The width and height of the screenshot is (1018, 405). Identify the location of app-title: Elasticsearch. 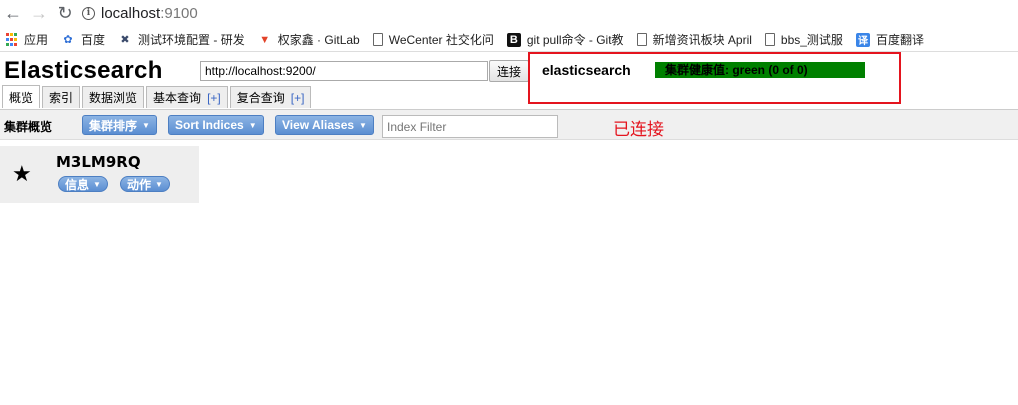
(83, 70).